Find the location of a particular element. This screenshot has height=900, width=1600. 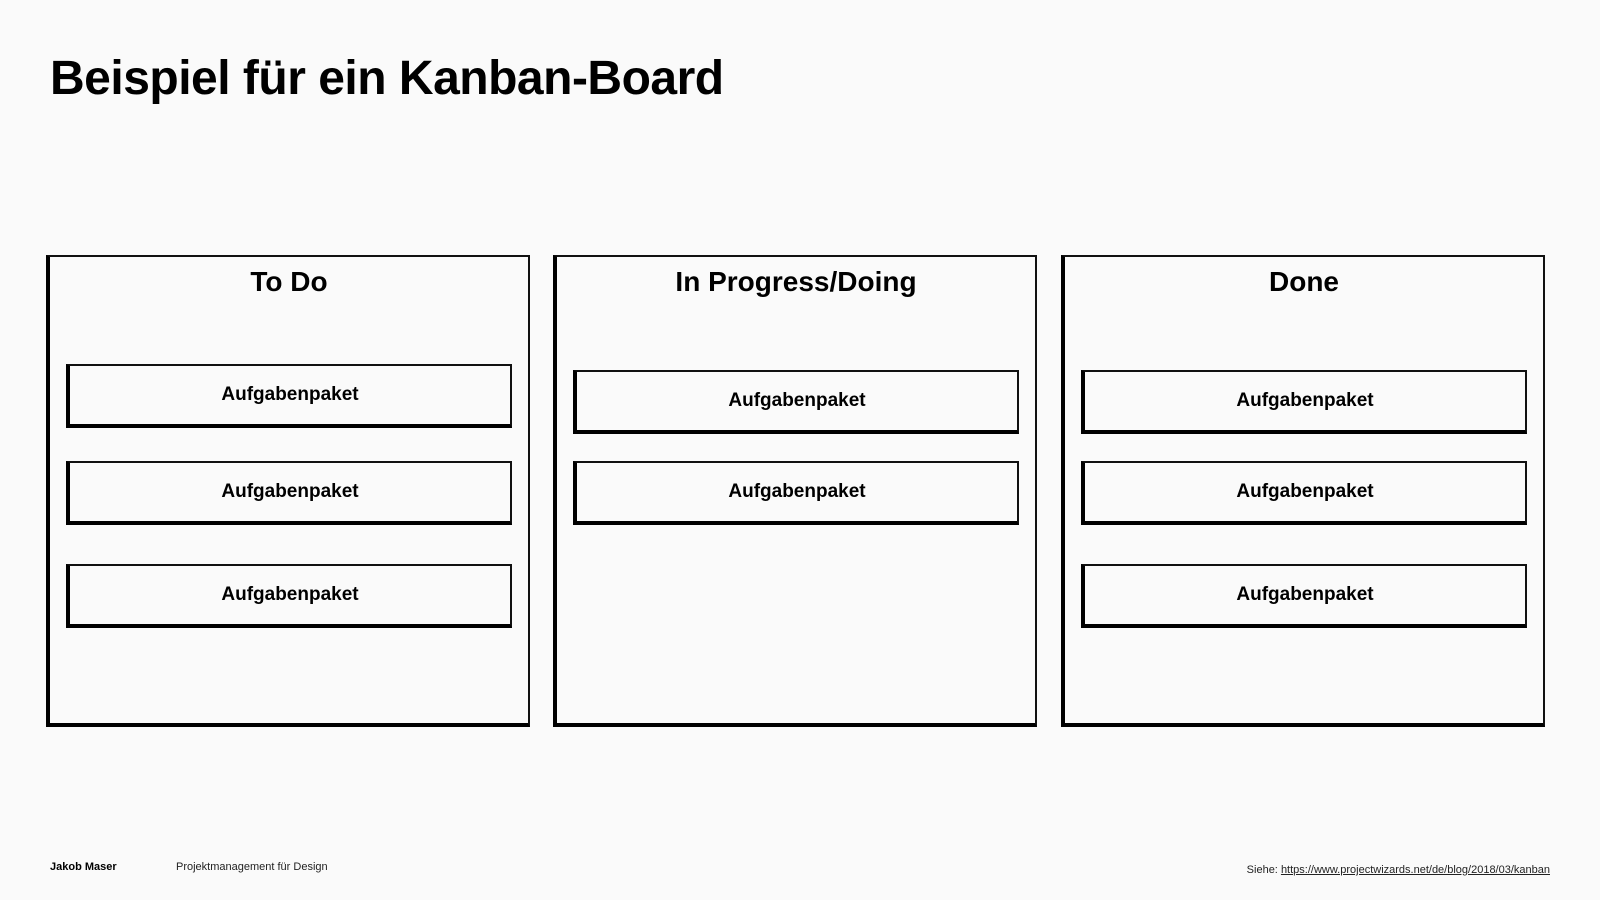

column-title: To Do is located at coordinates (289, 281).